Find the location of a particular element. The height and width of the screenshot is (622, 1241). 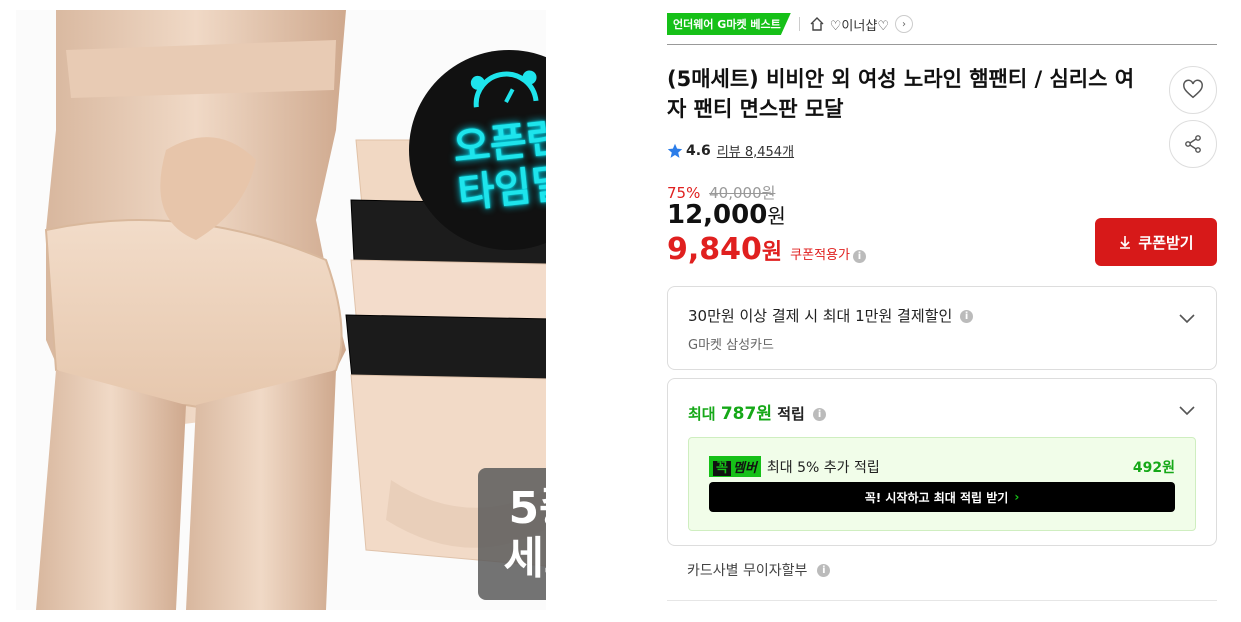

club-membership-panel: 꼭 멤버 최대 5% 추가 적립 492원 꼭! 시작하고 최대 적립 받기 › is located at coordinates (942, 484).